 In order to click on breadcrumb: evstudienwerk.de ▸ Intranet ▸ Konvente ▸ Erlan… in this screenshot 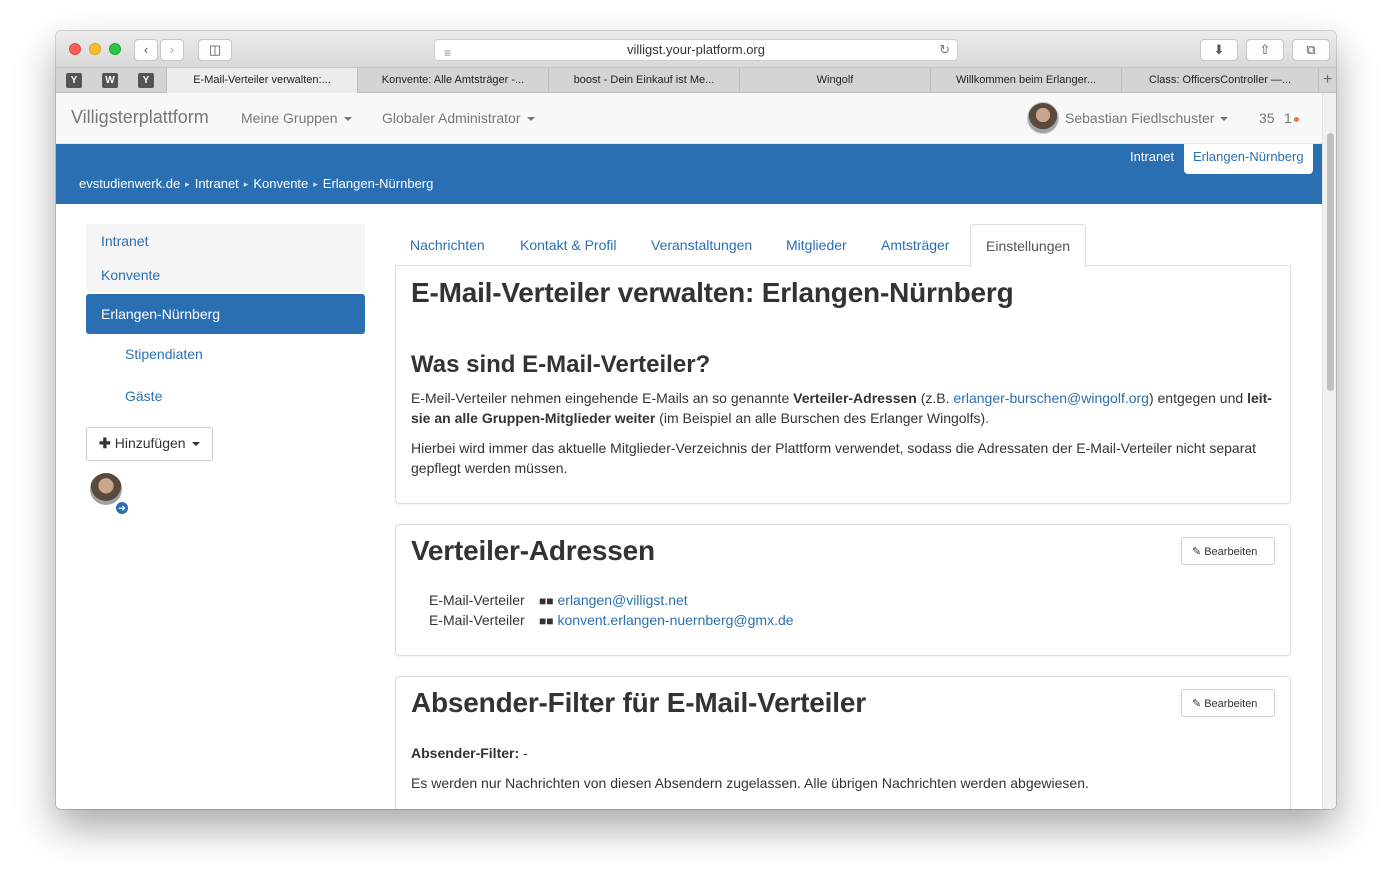, I will do `click(256, 183)`.